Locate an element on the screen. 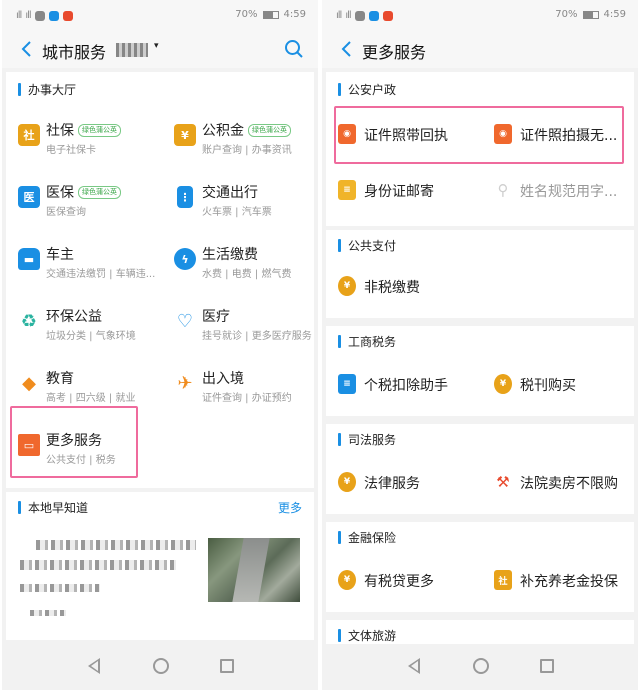 Image resolution: width=640 pixels, height=690 pixels. section-card: 文体旅游 is located at coordinates (480, 632).